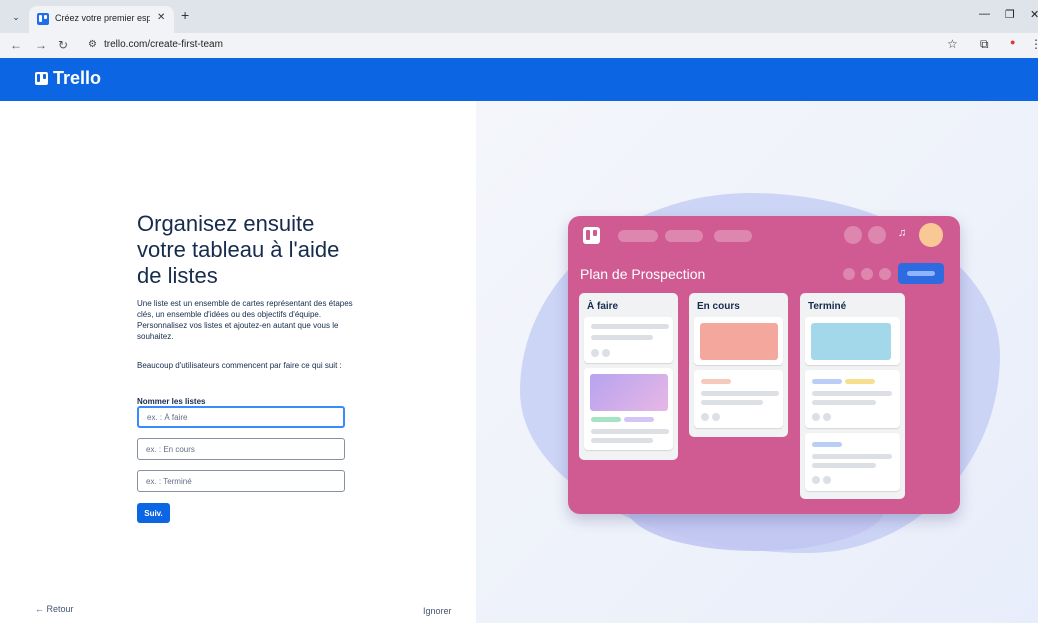 Image resolution: width=1038 pixels, height=623 pixels. What do you see at coordinates (153, 513) in the screenshot?
I see `next-button: Suiv.` at bounding box center [153, 513].